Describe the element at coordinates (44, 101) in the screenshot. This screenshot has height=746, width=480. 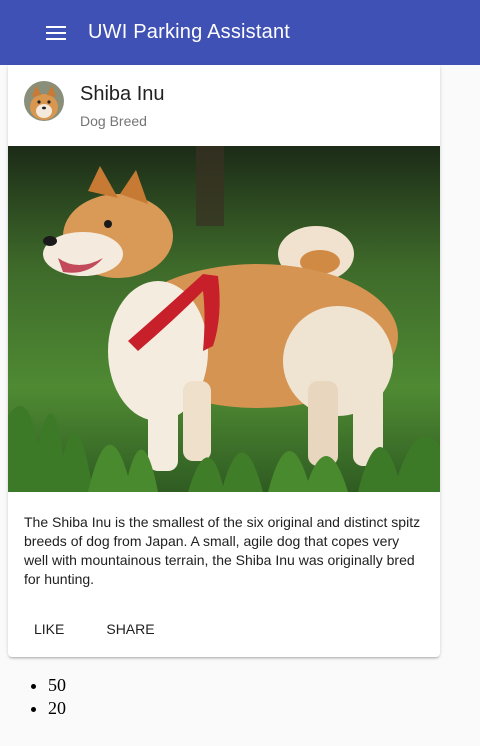
I see `avatar` at that location.